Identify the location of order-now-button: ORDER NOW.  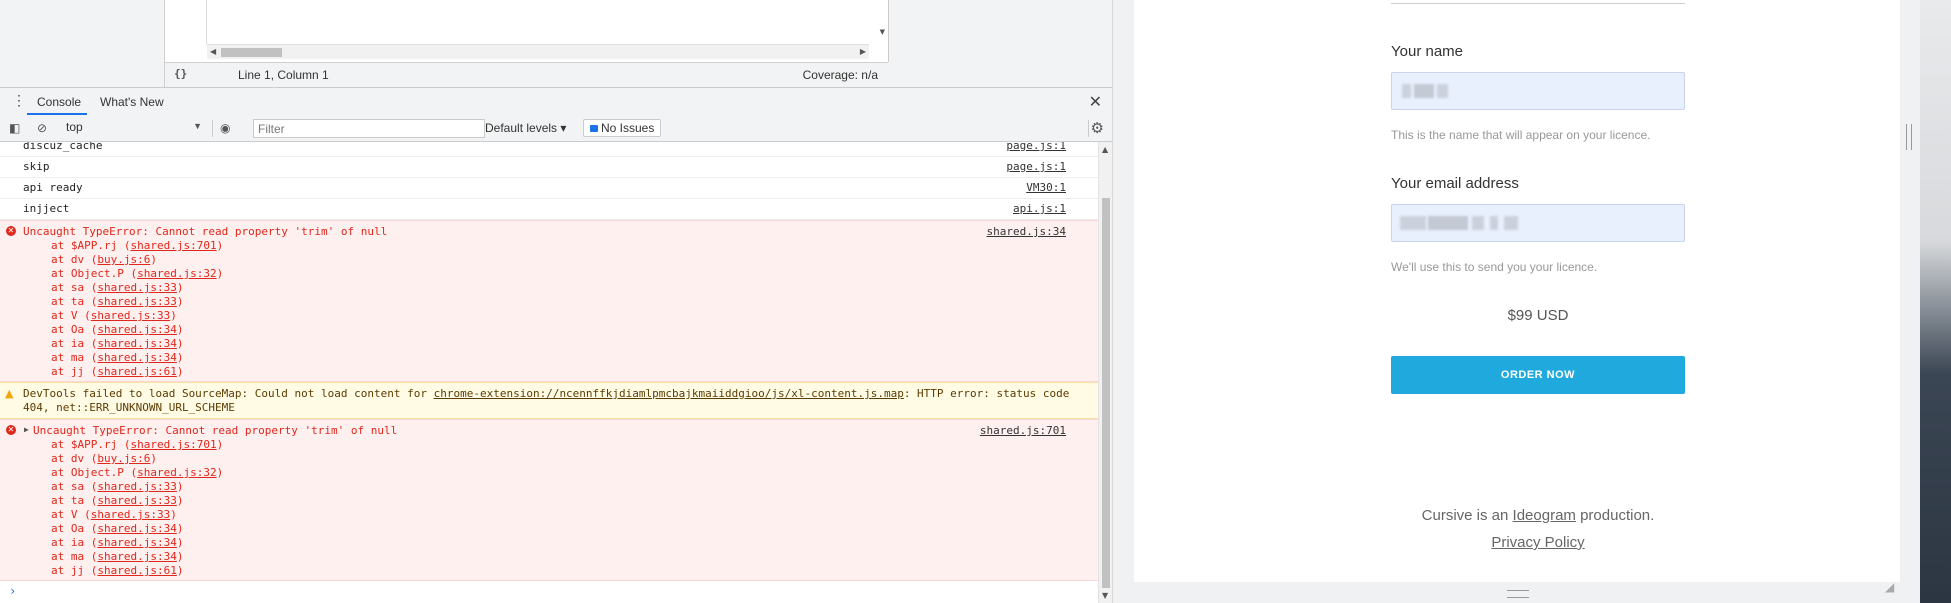
(1538, 375).